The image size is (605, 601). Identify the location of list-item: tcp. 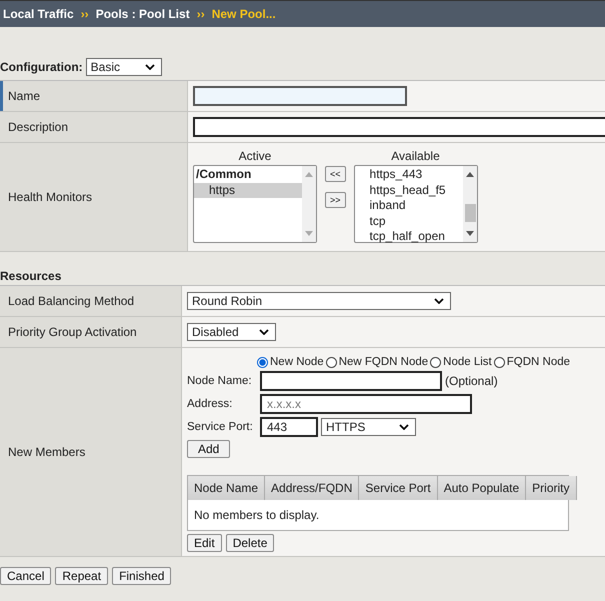
(408, 221).